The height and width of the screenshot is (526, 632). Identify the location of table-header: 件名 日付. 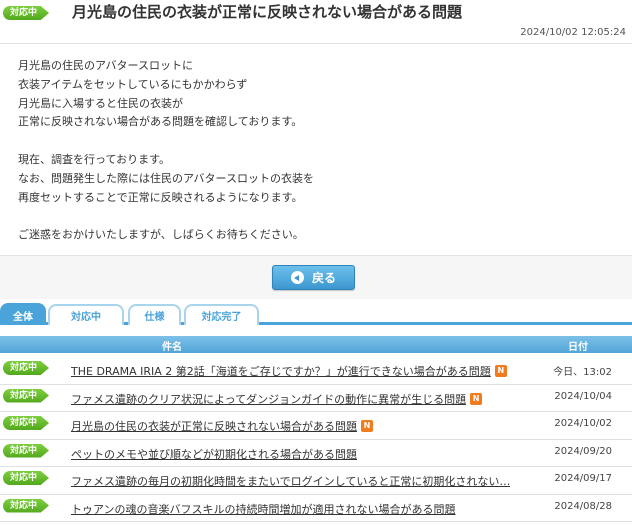
(316, 344).